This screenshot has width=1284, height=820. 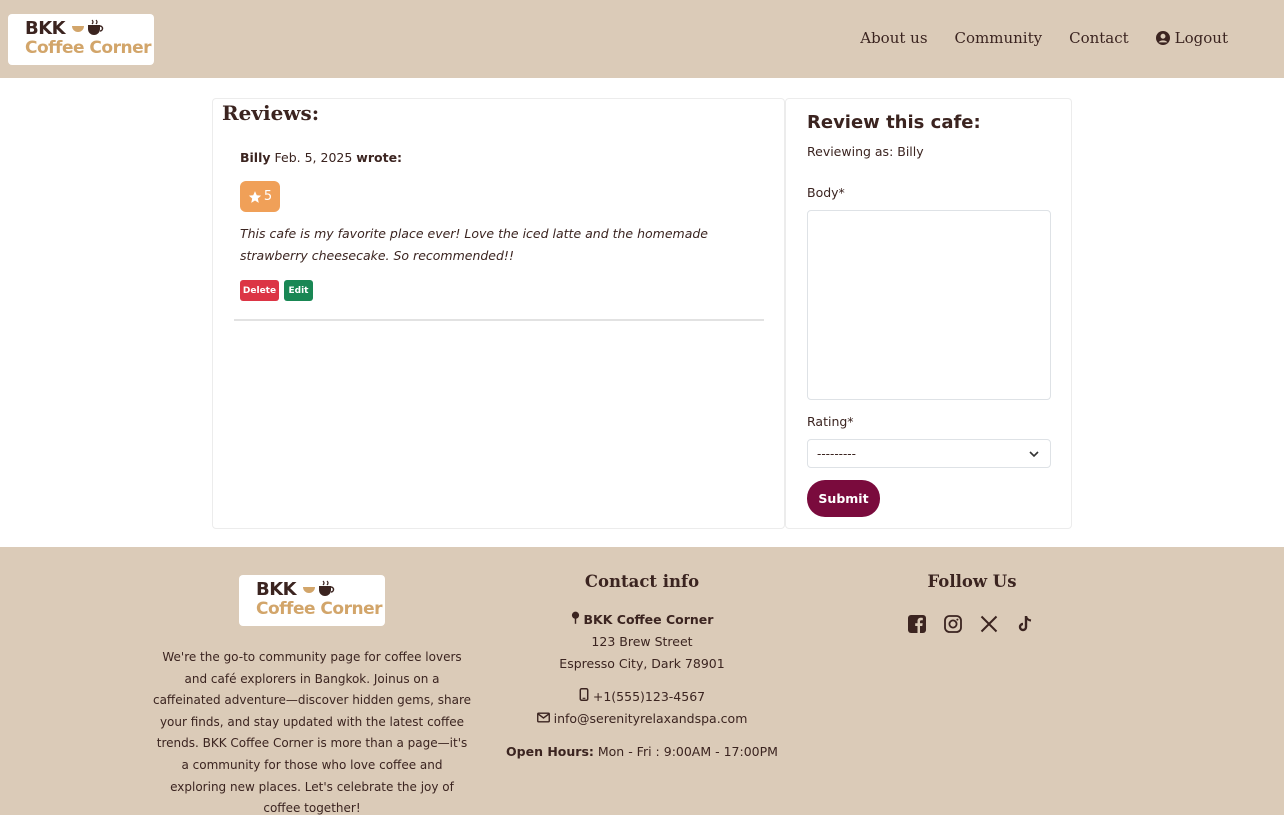 I want to click on review-header: Billy Feb. 5, 2025 wrote:, so click(x=321, y=157).